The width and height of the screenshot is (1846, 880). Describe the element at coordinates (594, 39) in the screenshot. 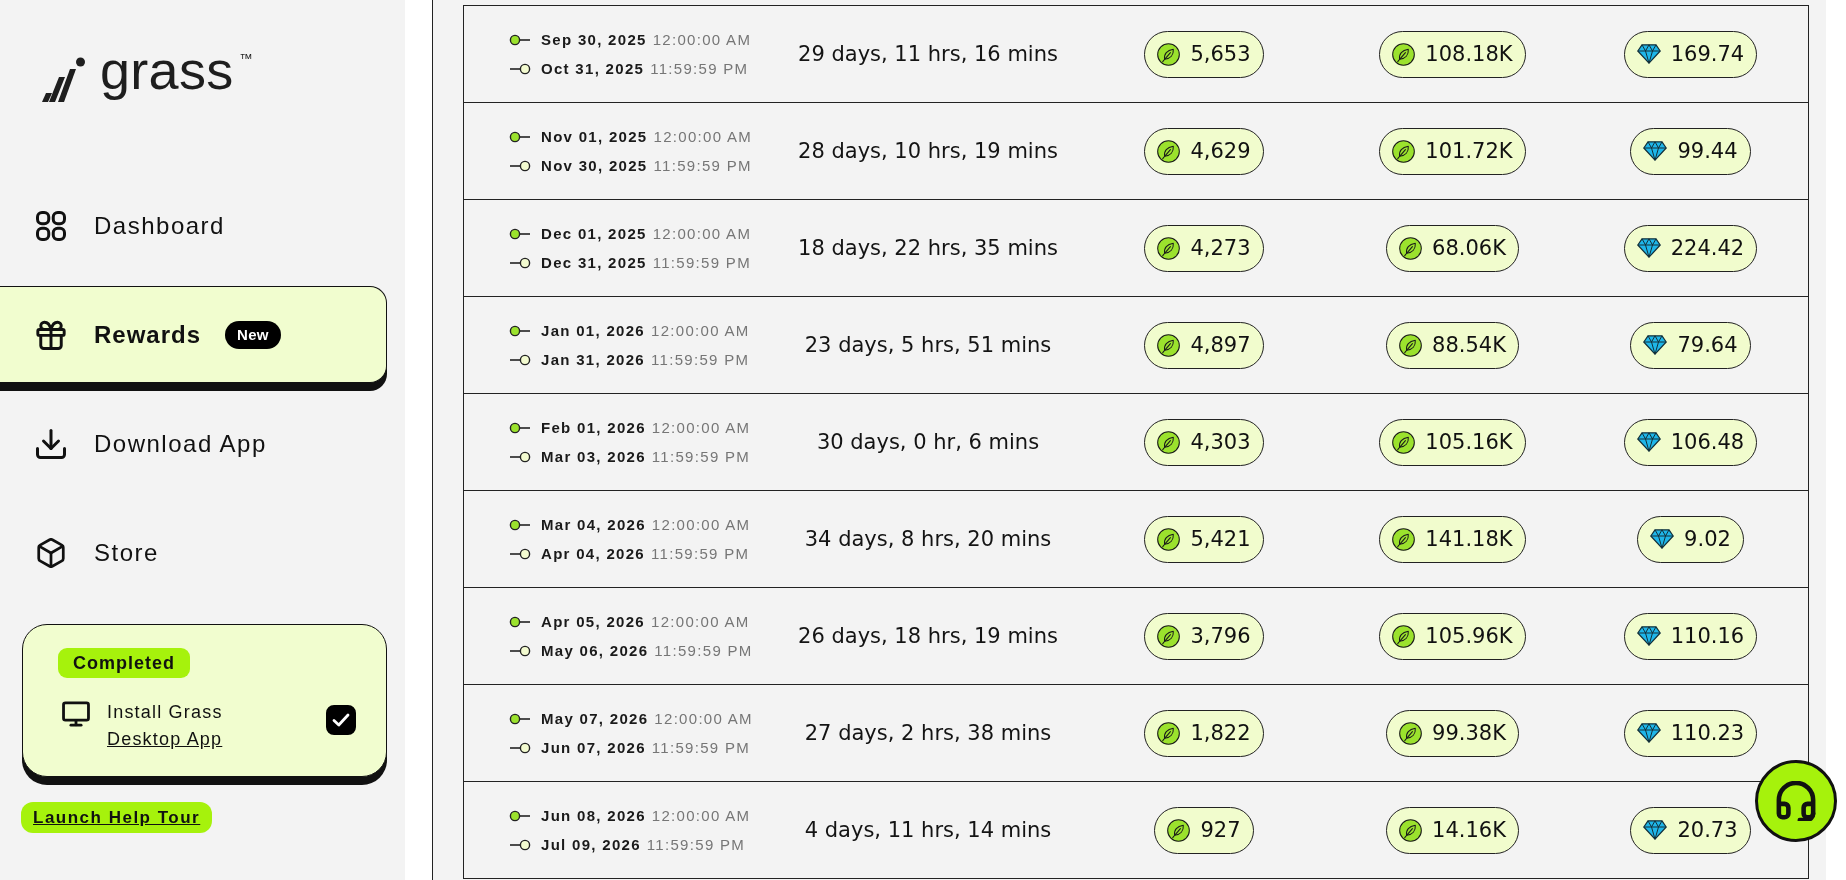

I see `date-text: Sep 30, 2025` at that location.